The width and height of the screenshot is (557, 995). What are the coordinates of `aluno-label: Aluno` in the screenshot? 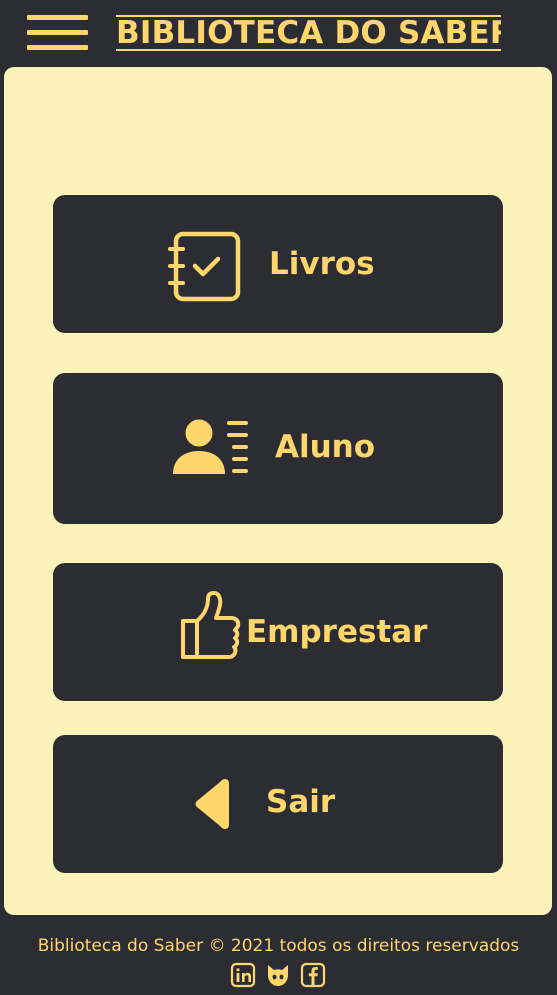 It's located at (325, 447).